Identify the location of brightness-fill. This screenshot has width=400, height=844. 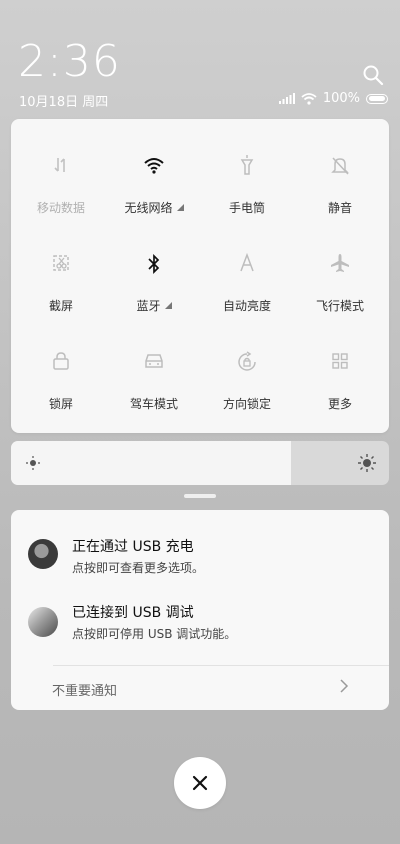
(151, 463).